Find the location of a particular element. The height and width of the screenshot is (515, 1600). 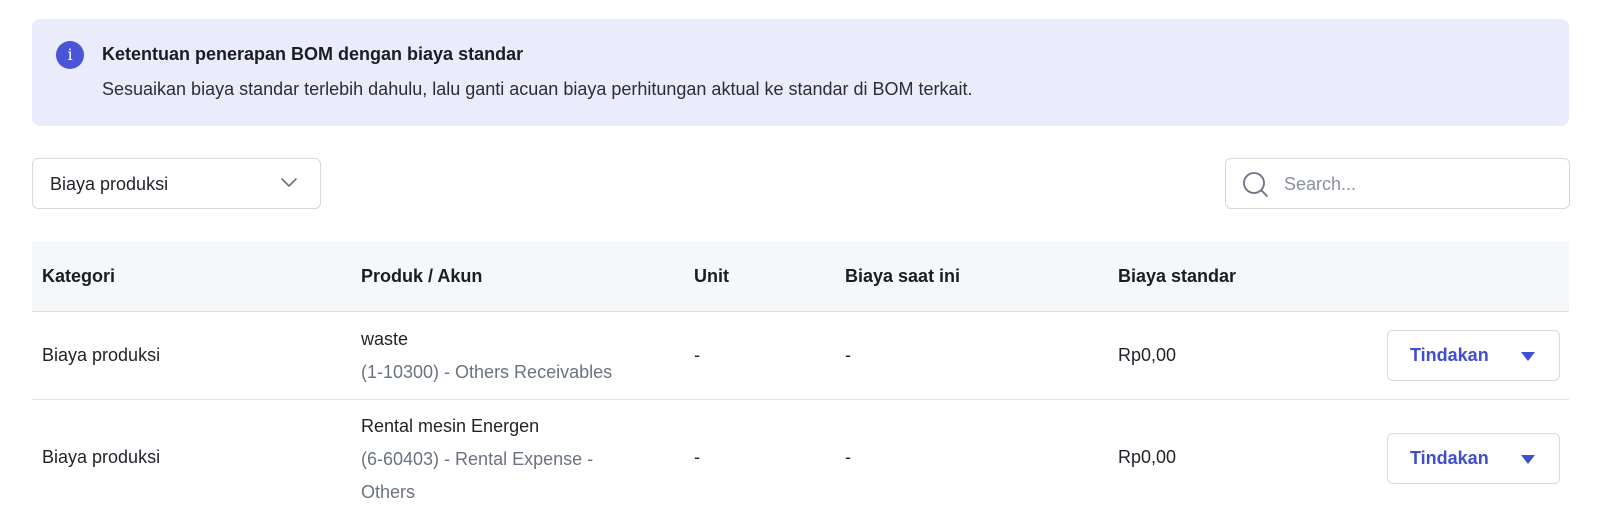

product-name: Rental mesin Energen is located at coordinates (450, 426).